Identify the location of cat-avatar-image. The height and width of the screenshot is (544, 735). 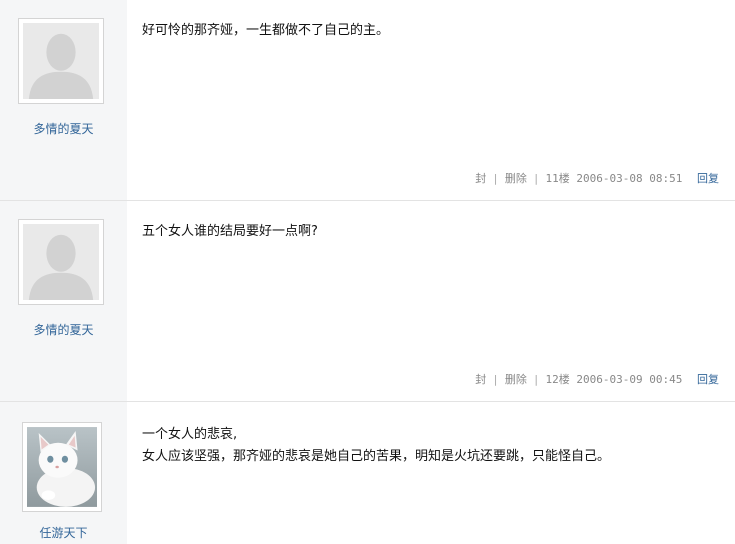
(62, 467).